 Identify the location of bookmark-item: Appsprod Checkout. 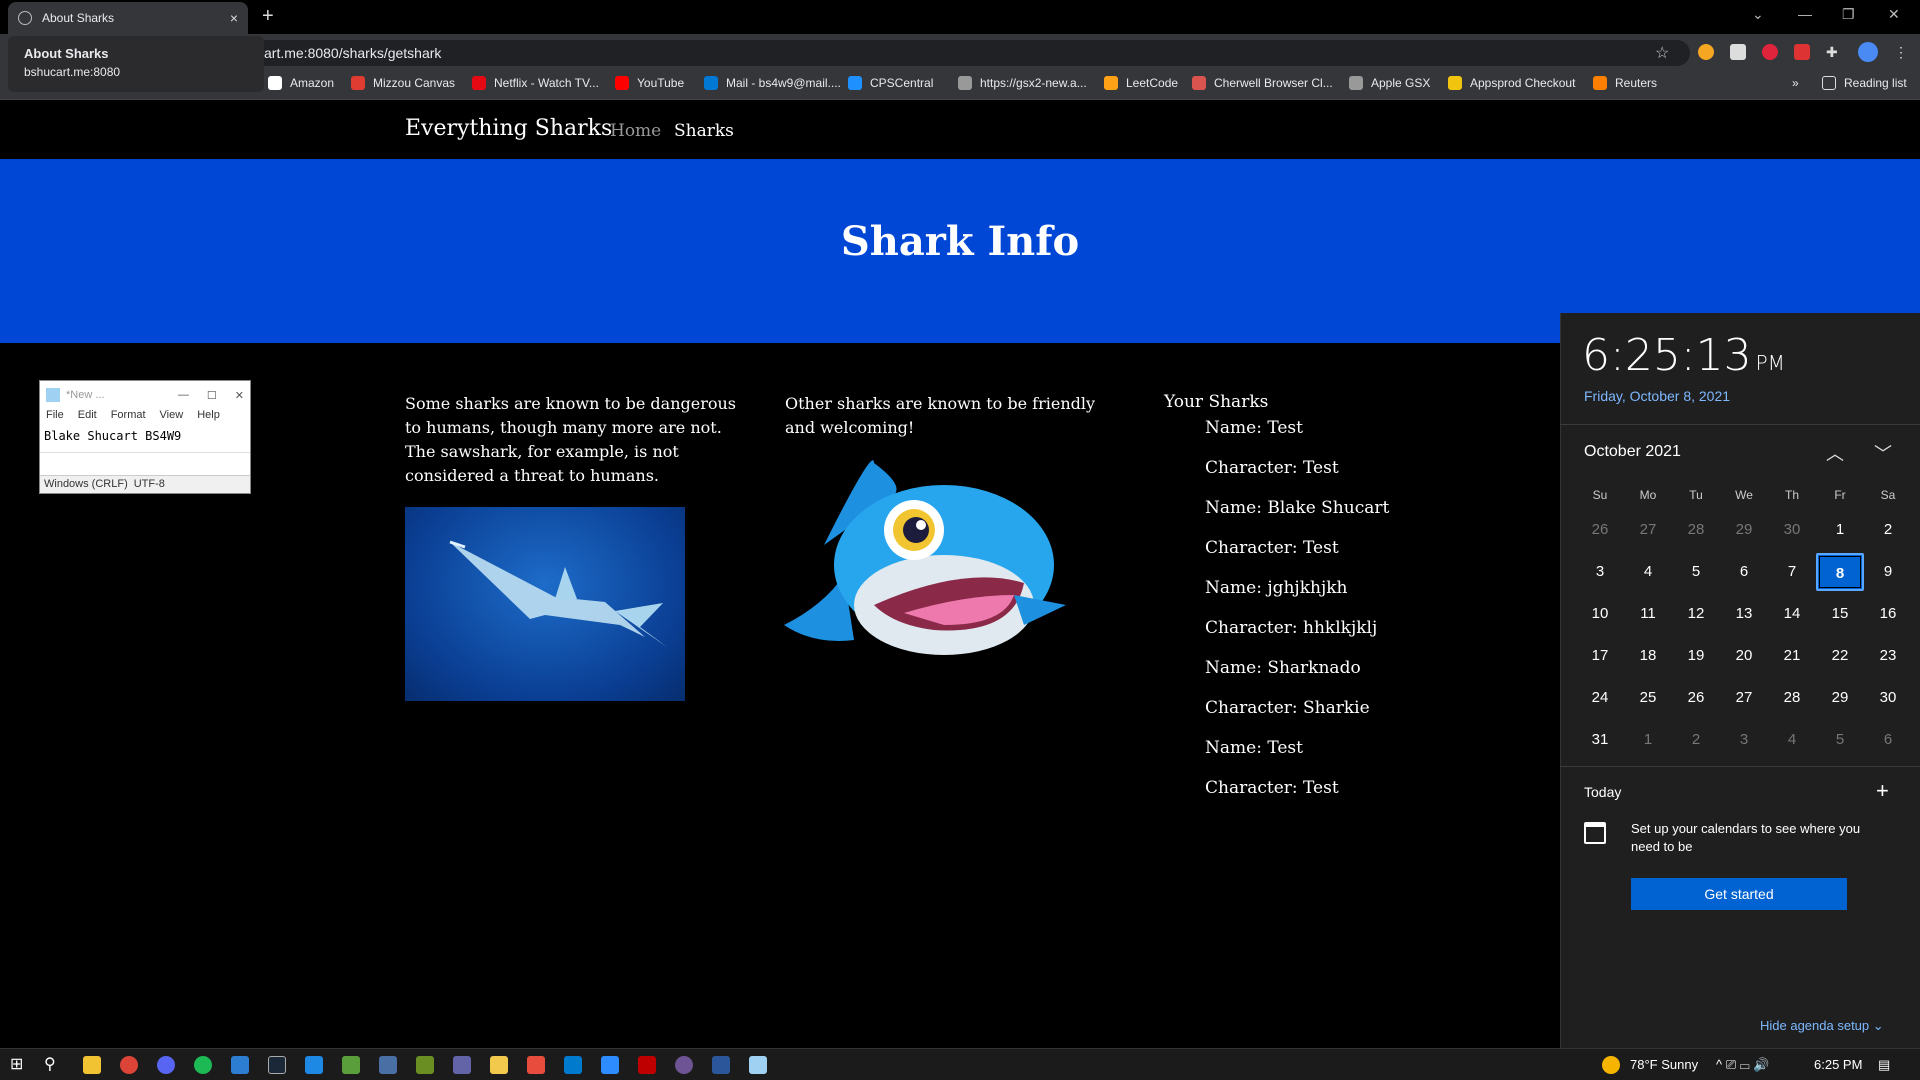
(1511, 83).